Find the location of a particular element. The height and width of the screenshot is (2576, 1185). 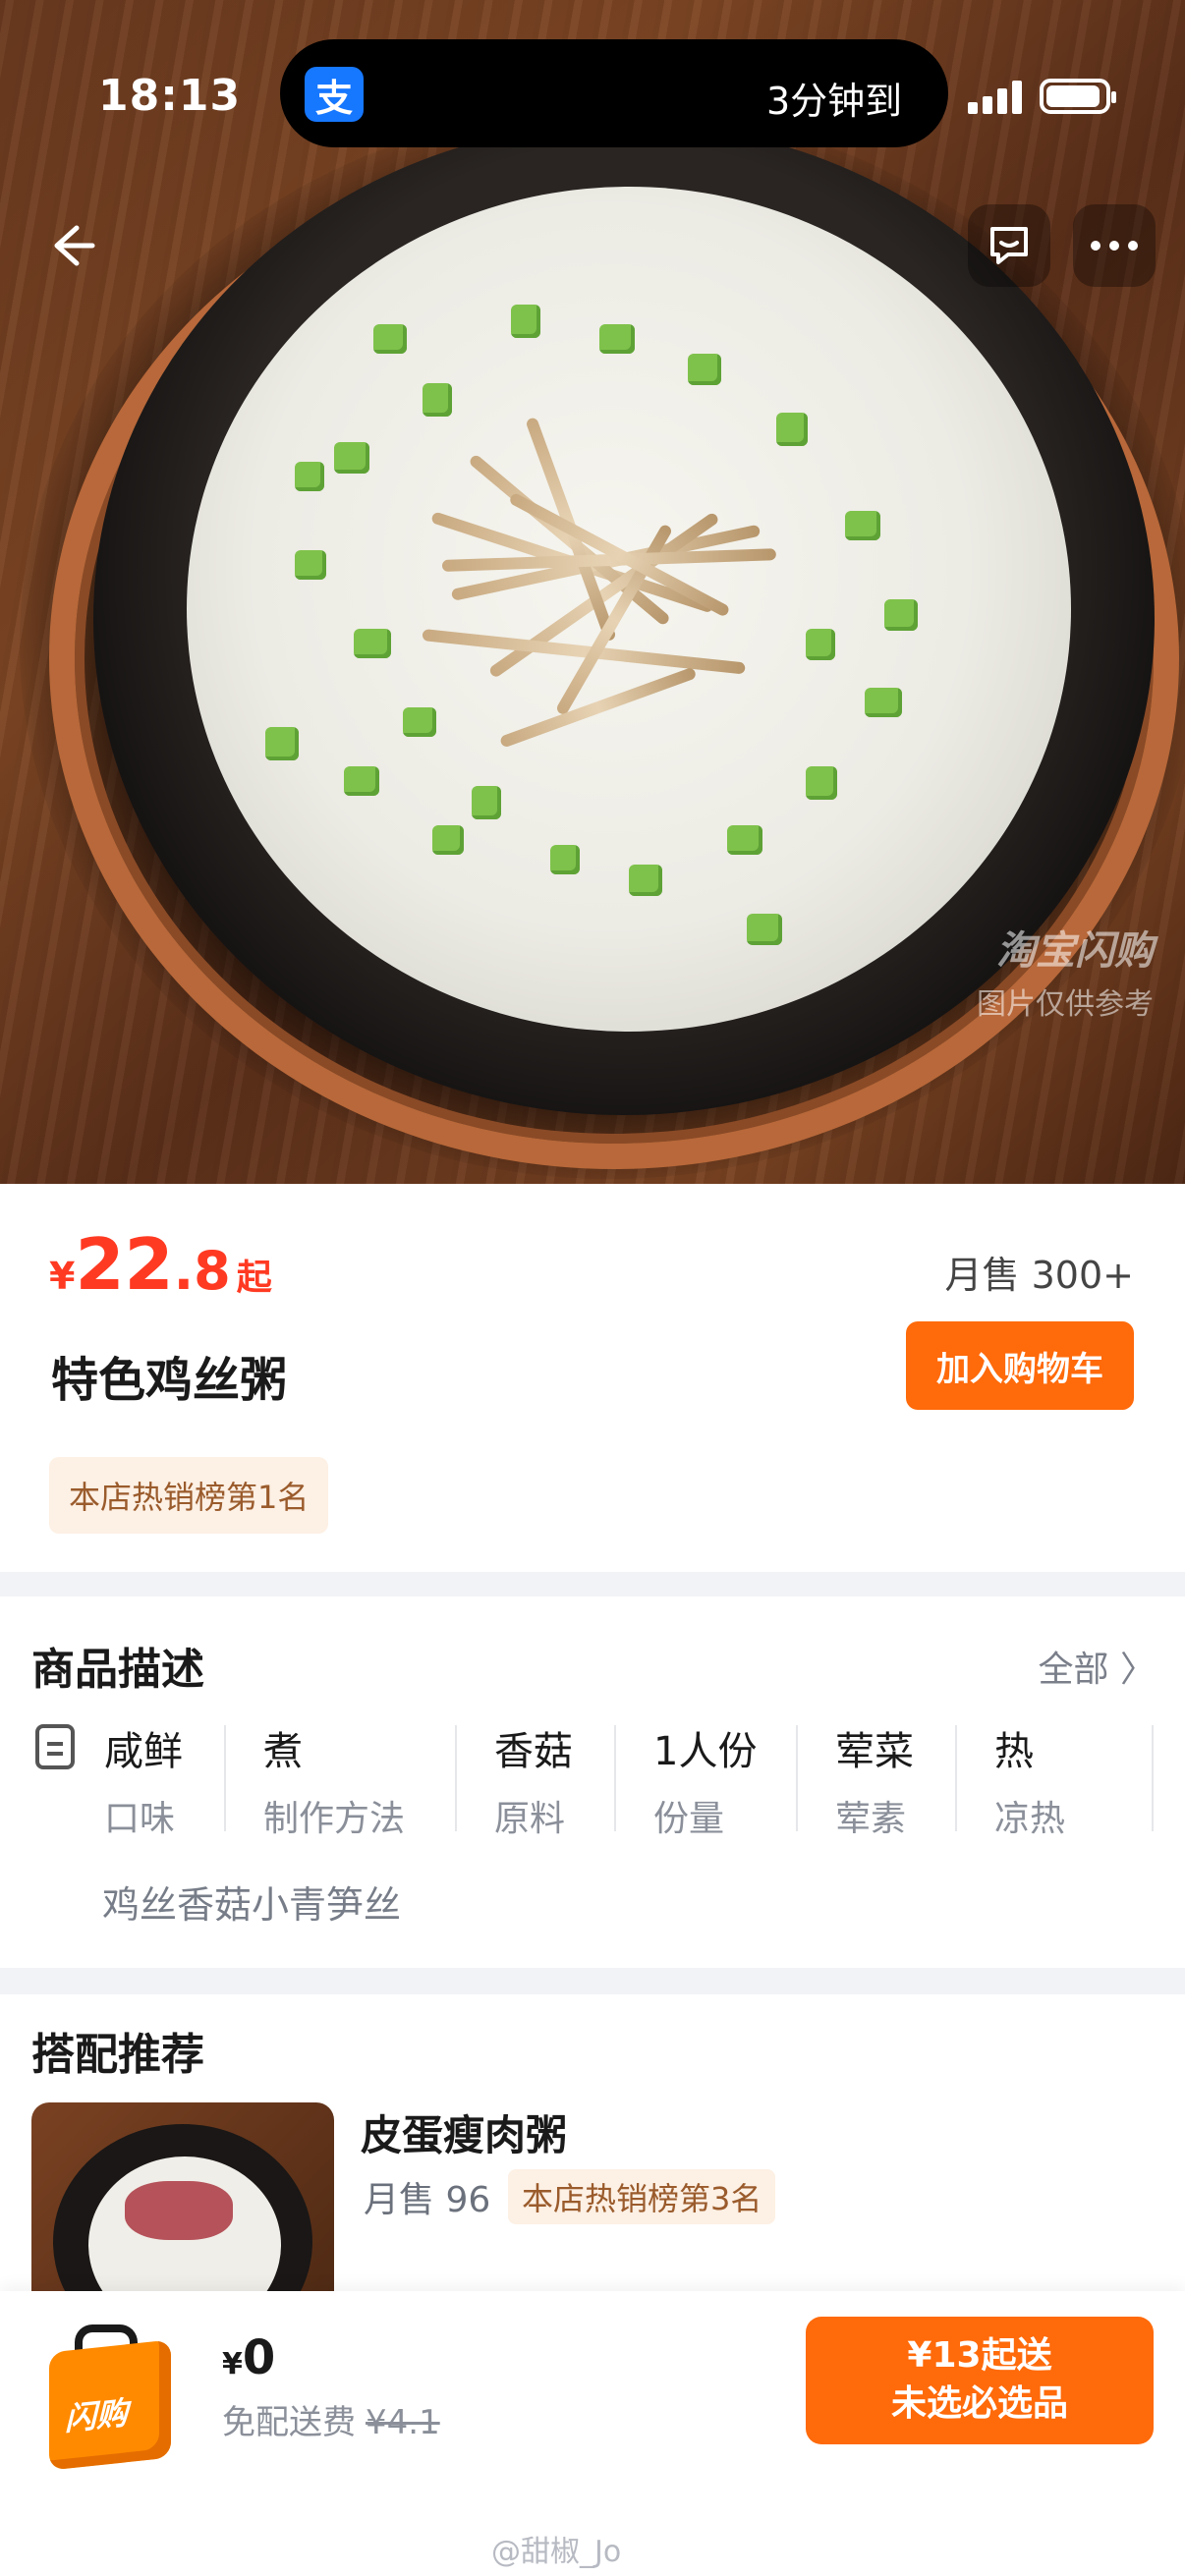

add-to-cart-button: 加入购物车 is located at coordinates (1020, 1365).